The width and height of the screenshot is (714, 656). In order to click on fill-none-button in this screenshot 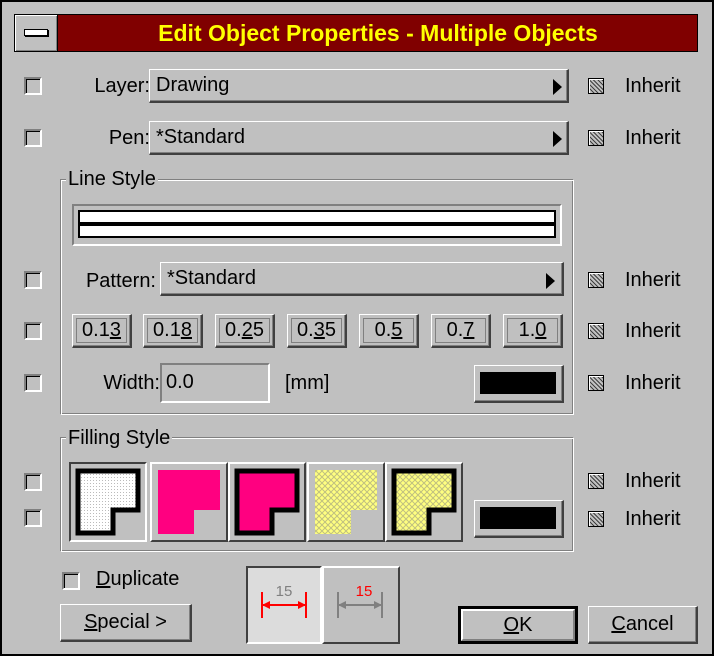, I will do `click(108, 502)`.